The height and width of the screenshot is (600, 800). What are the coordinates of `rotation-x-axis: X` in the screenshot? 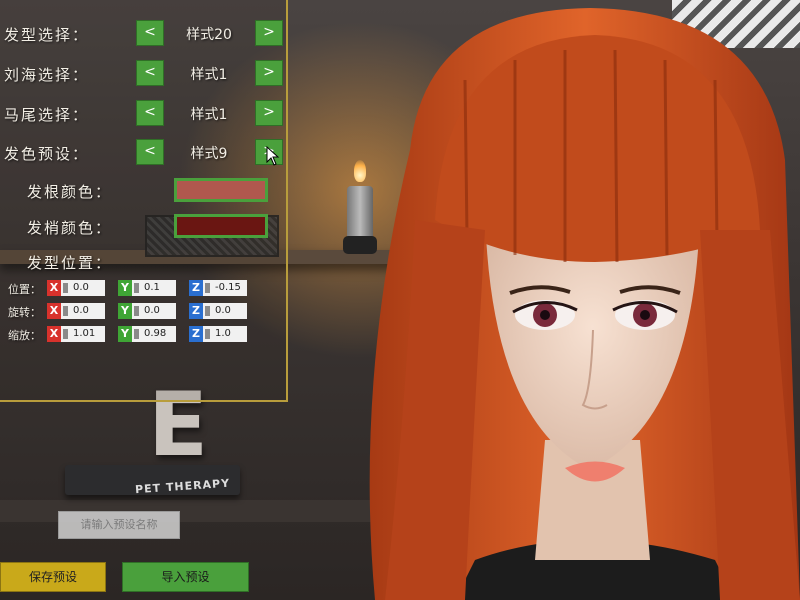 It's located at (54, 311).